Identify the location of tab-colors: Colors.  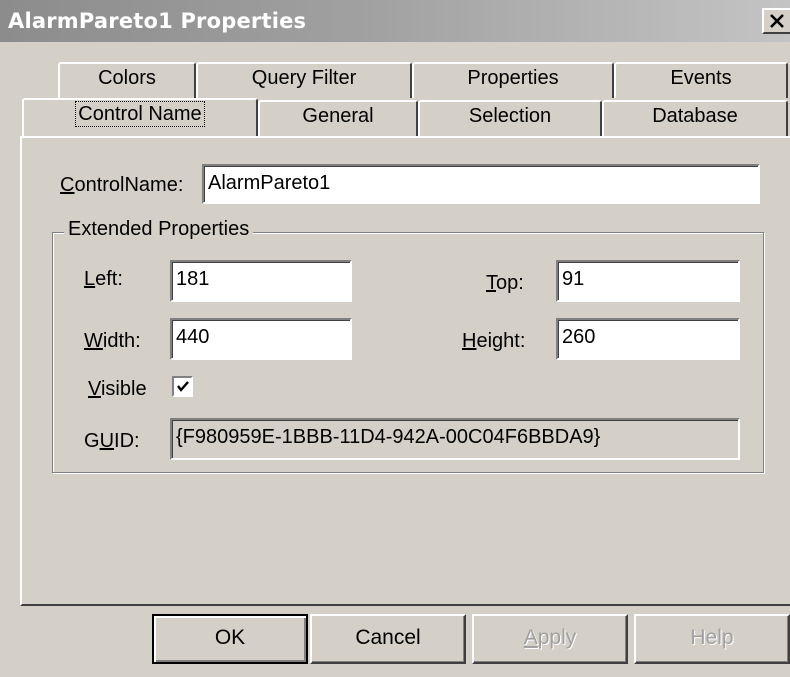
(127, 80).